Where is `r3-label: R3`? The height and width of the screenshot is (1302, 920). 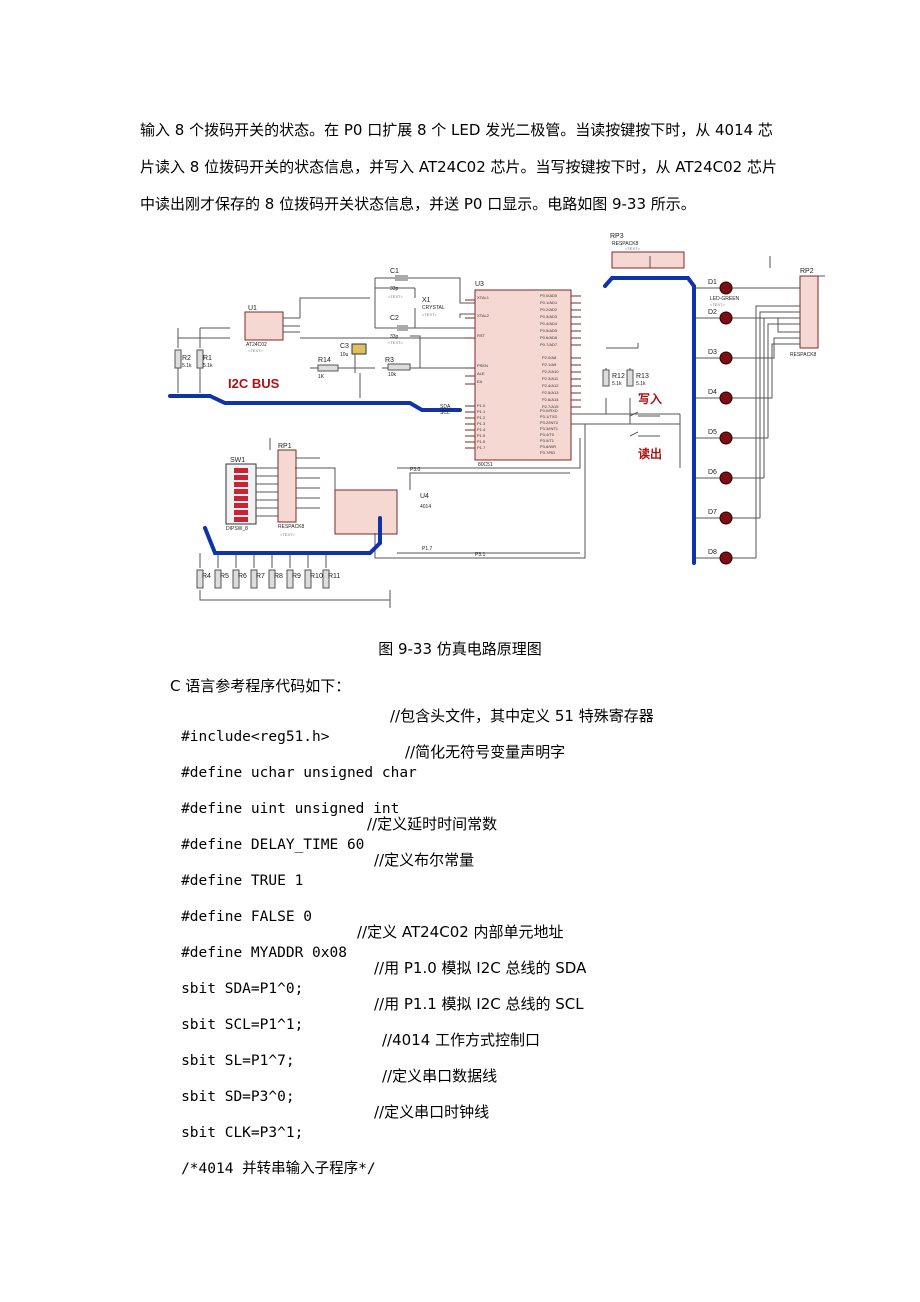 r3-label: R3 is located at coordinates (389, 360).